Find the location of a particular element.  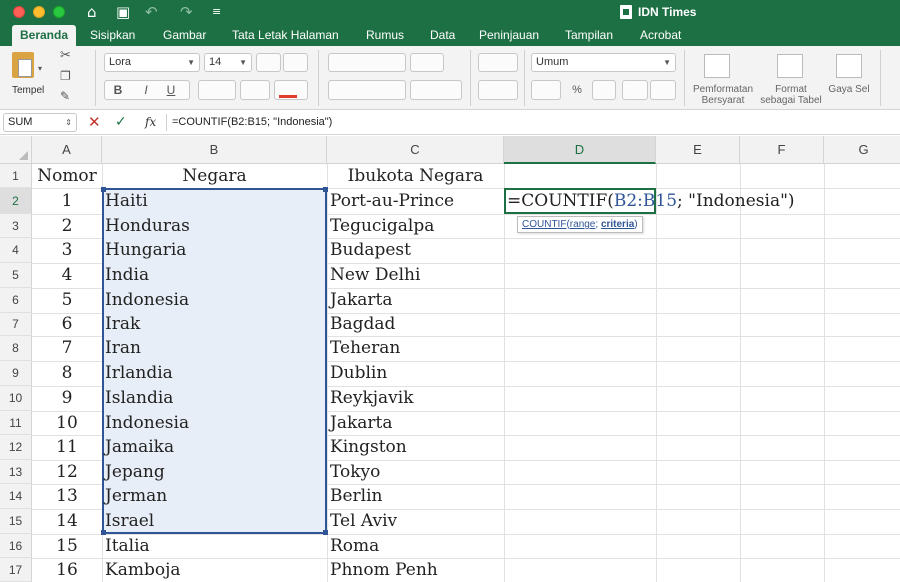

conditional-formatting-label: Pemformatan Bersyarat is located at coordinates (723, 95).